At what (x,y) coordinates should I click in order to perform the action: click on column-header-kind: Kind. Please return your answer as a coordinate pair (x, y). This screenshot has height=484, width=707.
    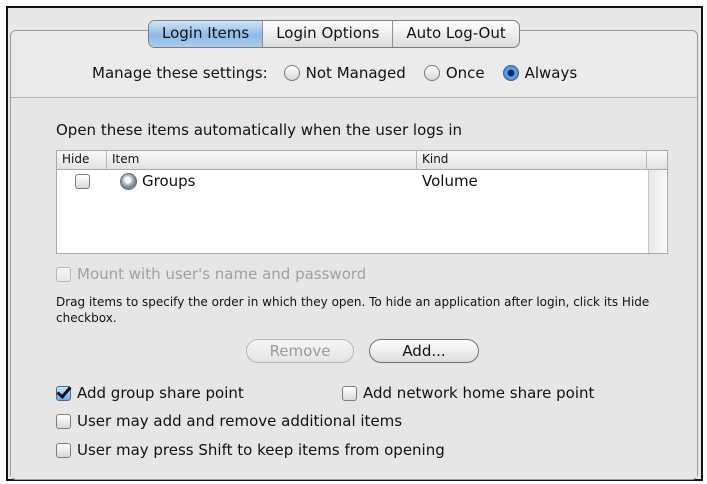
    Looking at the image, I should click on (532, 160).